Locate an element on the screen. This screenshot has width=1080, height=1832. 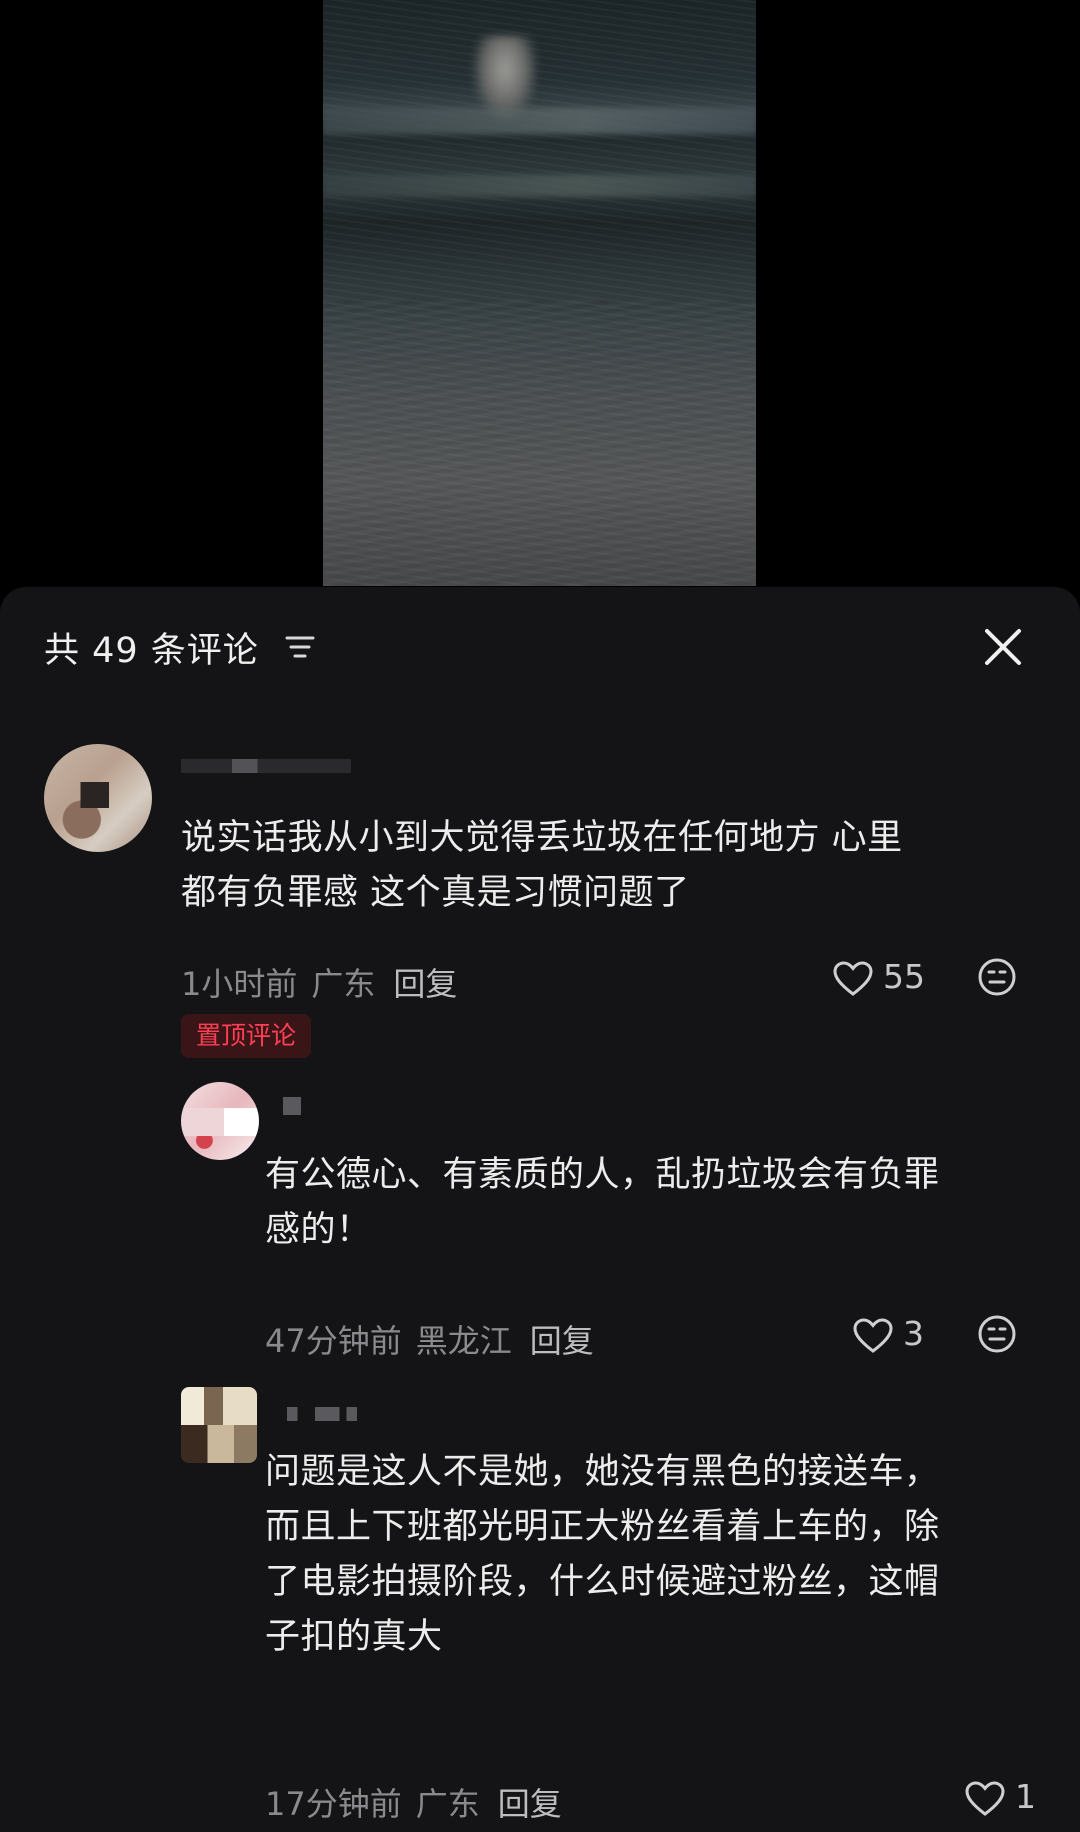
like-button: 3 is located at coordinates (888, 1334).